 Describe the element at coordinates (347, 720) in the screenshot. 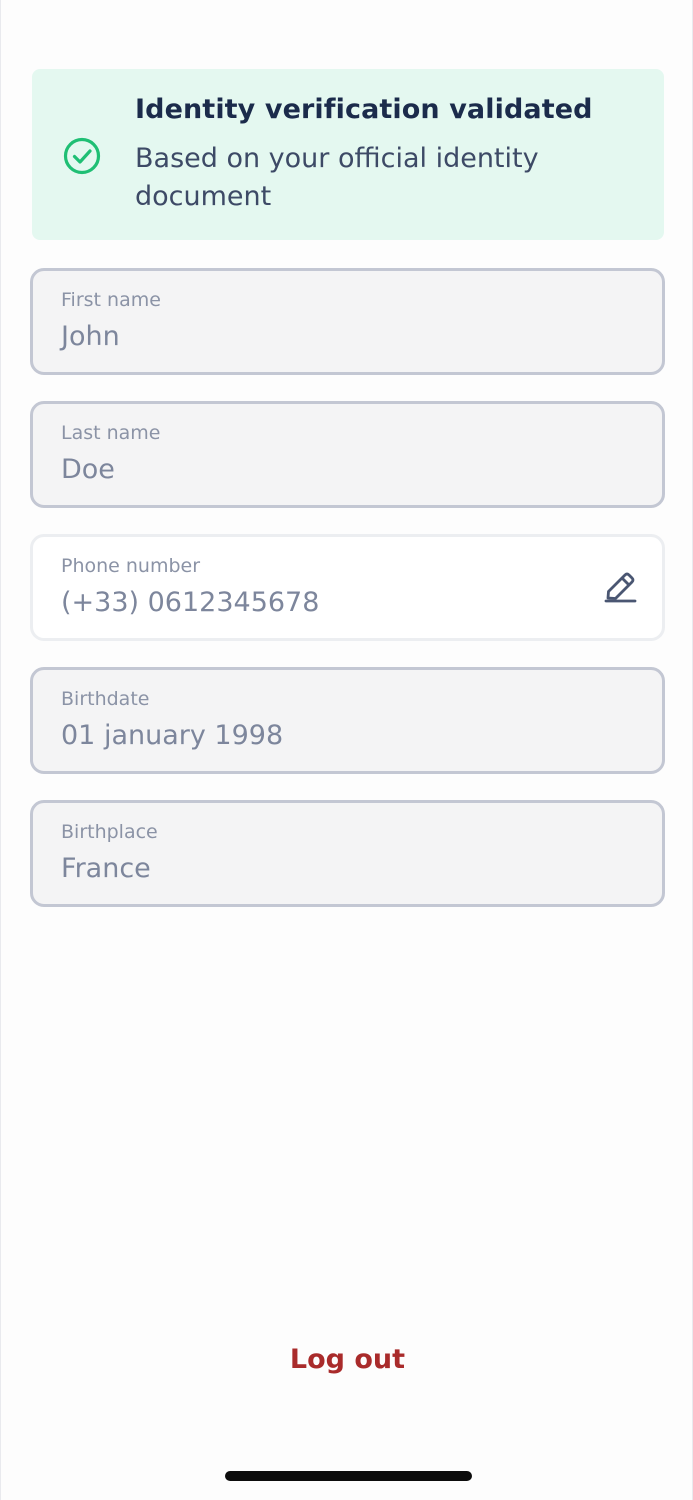

I see `birthdate-field: Birthdate 01 january 1998` at that location.